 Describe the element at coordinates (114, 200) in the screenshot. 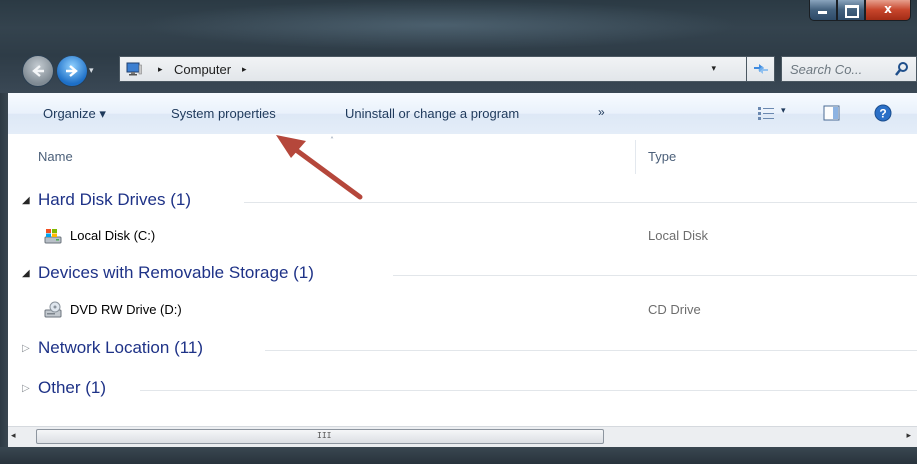

I see `group-label: Hard Disk Drives (1)` at that location.